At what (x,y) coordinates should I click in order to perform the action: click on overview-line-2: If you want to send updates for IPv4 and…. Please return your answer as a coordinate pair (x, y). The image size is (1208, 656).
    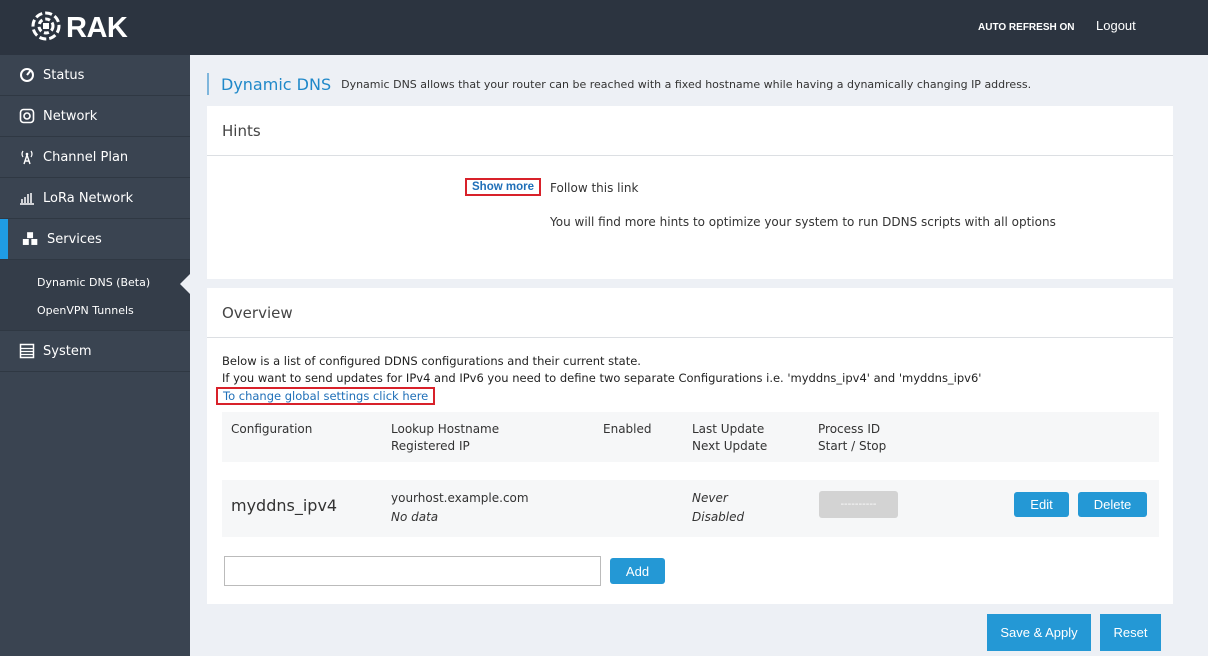
    Looking at the image, I should click on (602, 378).